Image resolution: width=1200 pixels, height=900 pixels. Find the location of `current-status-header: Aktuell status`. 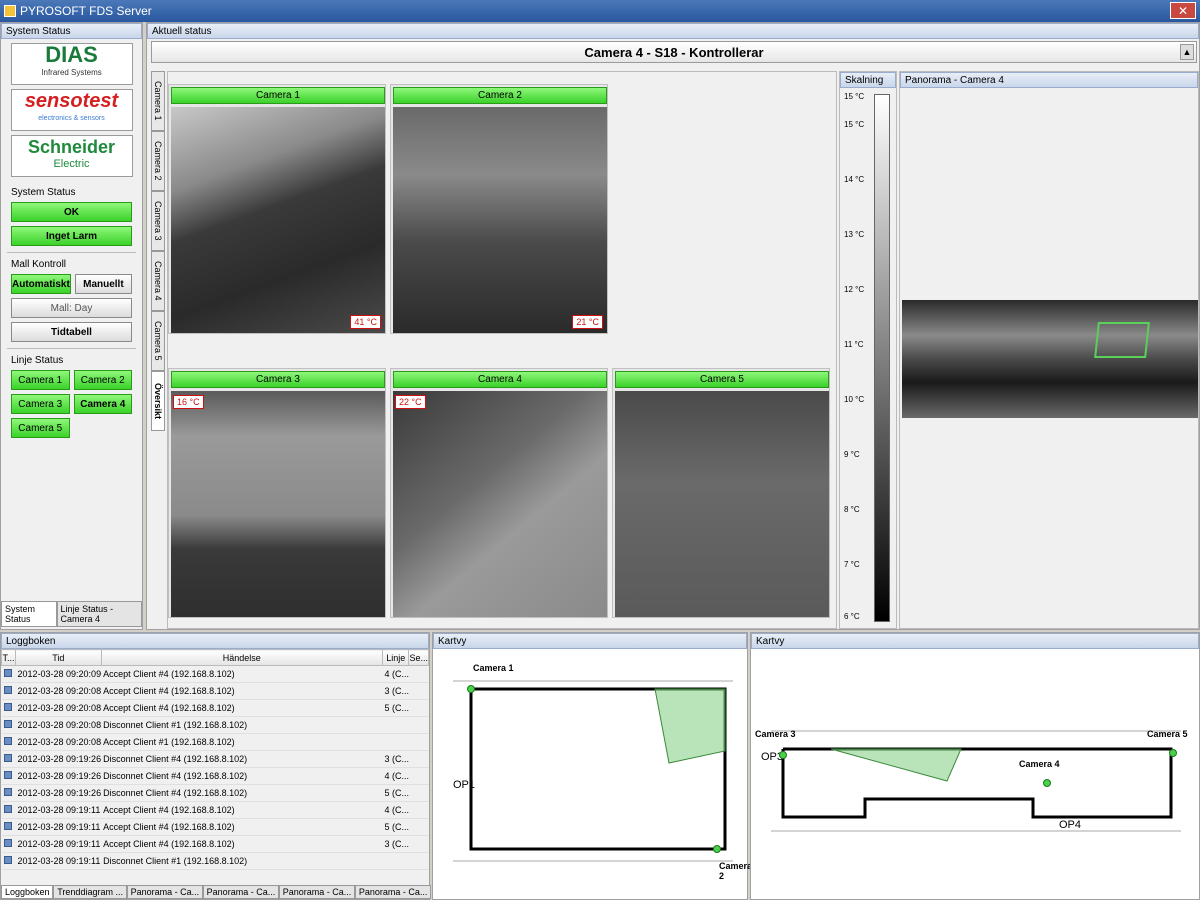

current-status-header: Aktuell status is located at coordinates (673, 31).